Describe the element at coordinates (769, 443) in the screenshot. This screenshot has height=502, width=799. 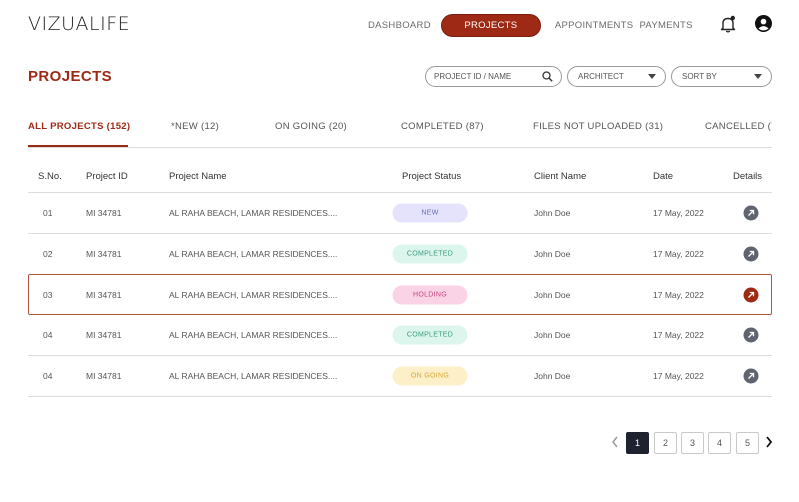
I see `chevron-right-icon` at that location.